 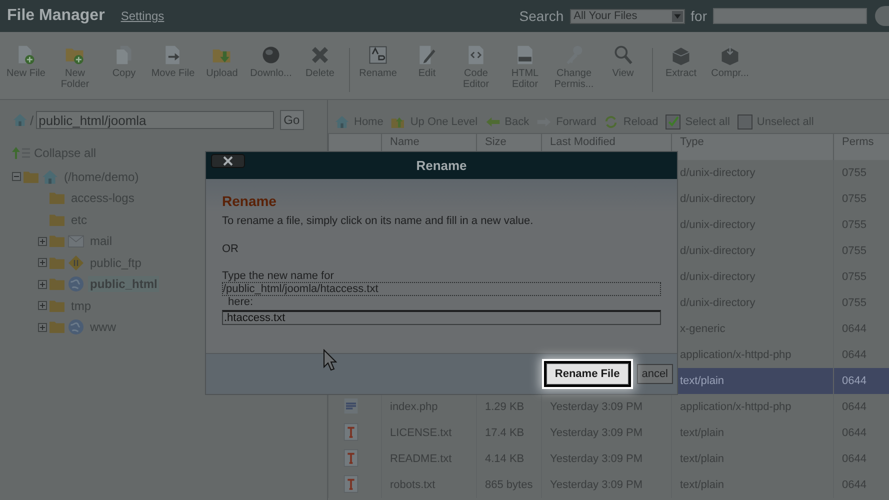 What do you see at coordinates (250, 201) in the screenshot?
I see `dialog-heading: Rename` at bounding box center [250, 201].